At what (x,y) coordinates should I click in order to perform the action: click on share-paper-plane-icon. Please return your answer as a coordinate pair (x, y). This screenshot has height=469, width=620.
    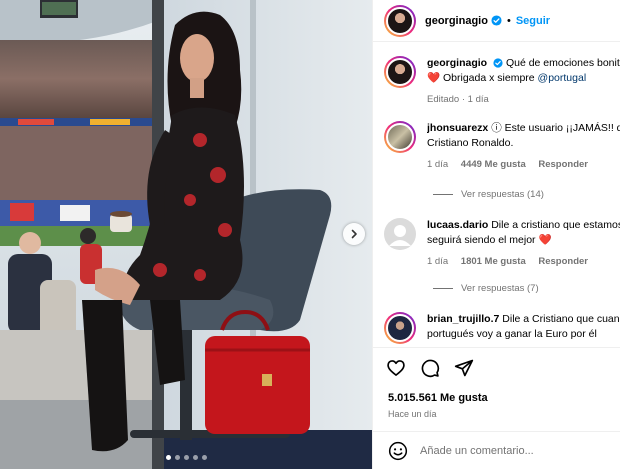
    Looking at the image, I should click on (464, 368).